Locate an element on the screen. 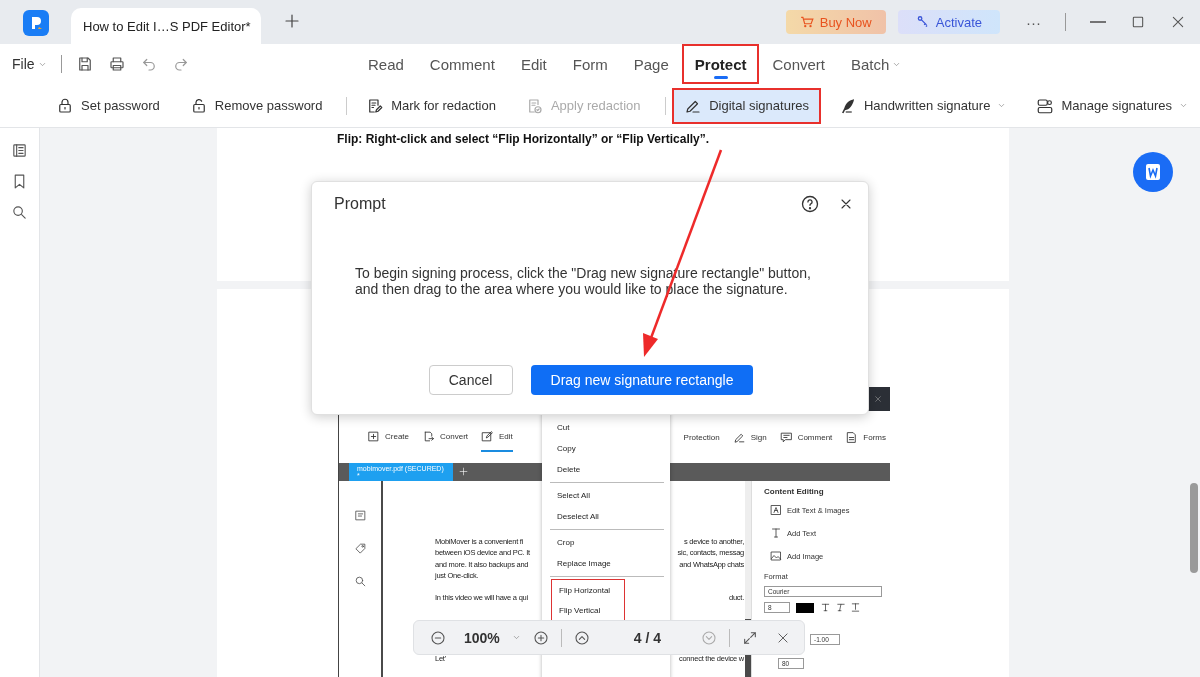 This screenshot has width=1200, height=677. help-button is located at coordinates (810, 204).